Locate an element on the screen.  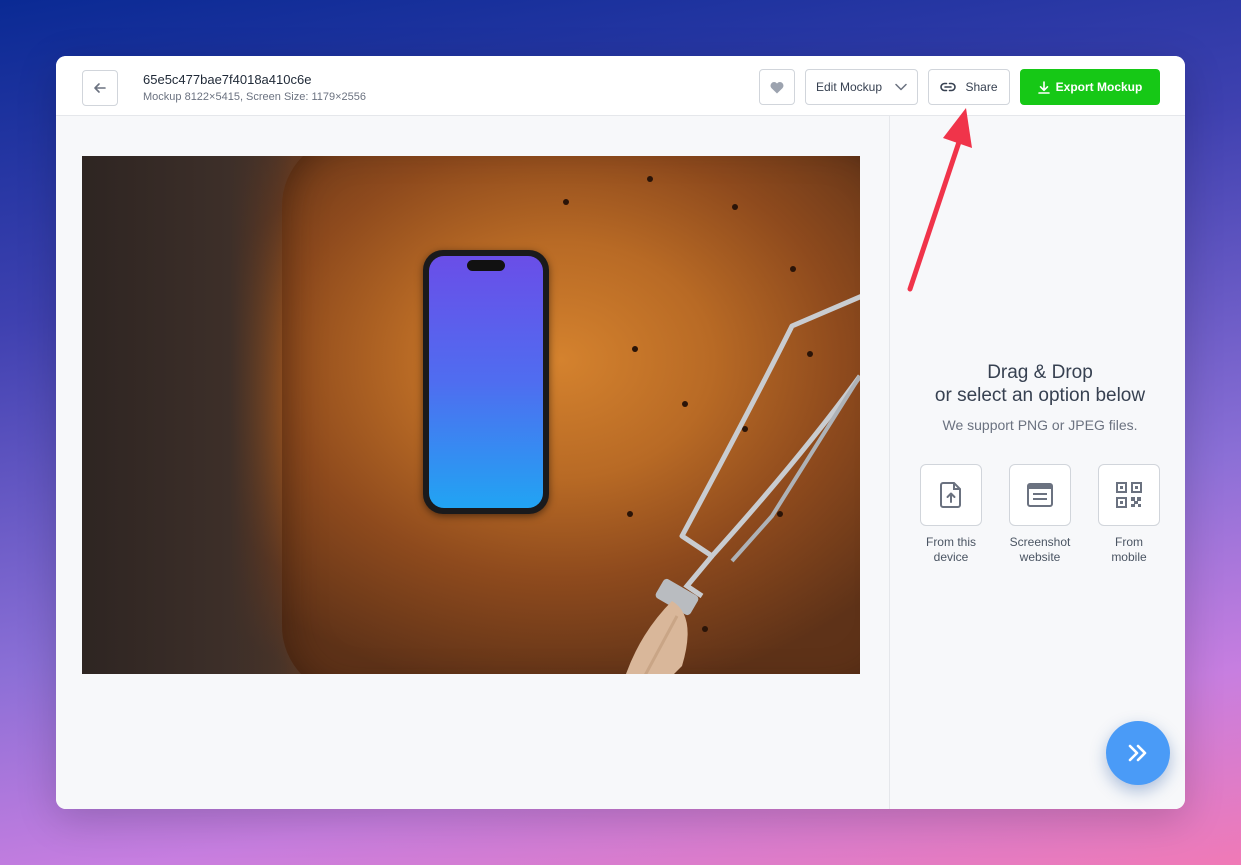
link-icon is located at coordinates (948, 87).